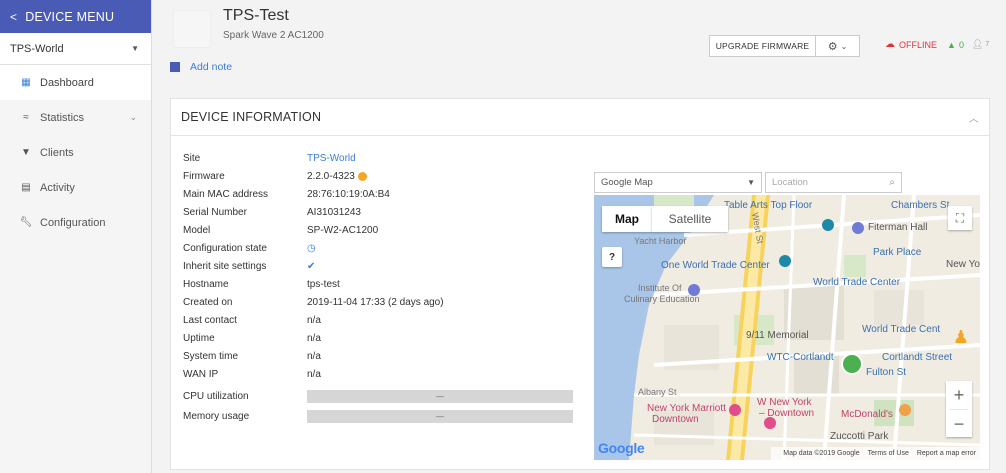  I want to click on device-menu-title: DEVICE MENU, so click(70, 16).